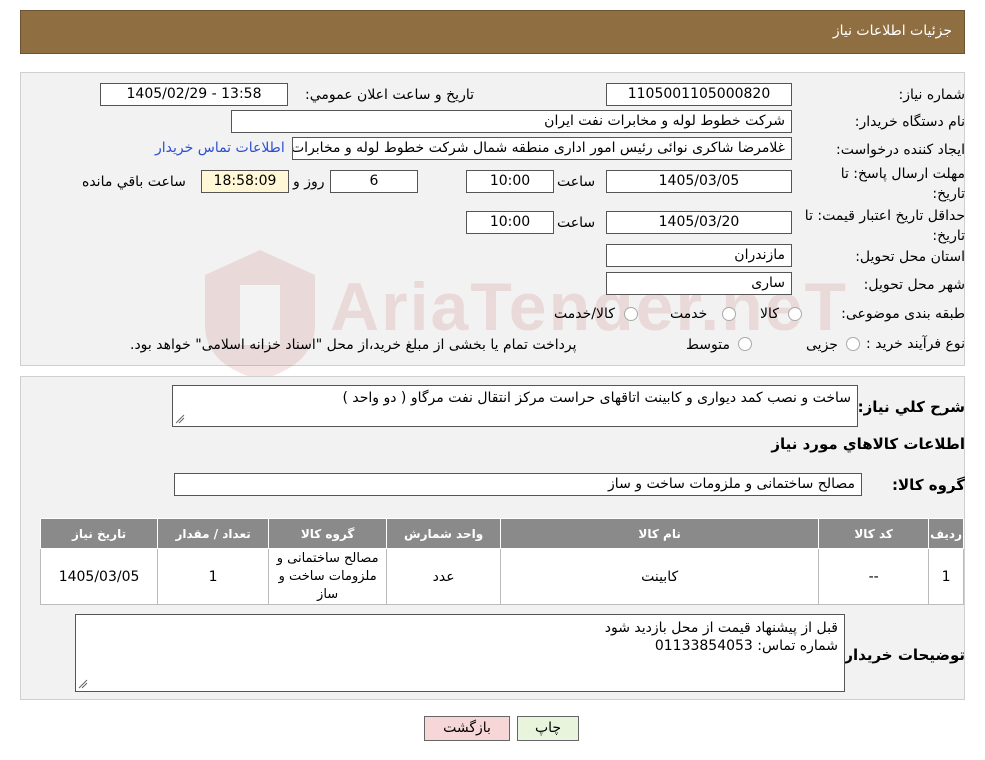 The width and height of the screenshot is (985, 760). Describe the element at coordinates (689, 314) in the screenshot. I see `category-option-service: خدمت` at that location.